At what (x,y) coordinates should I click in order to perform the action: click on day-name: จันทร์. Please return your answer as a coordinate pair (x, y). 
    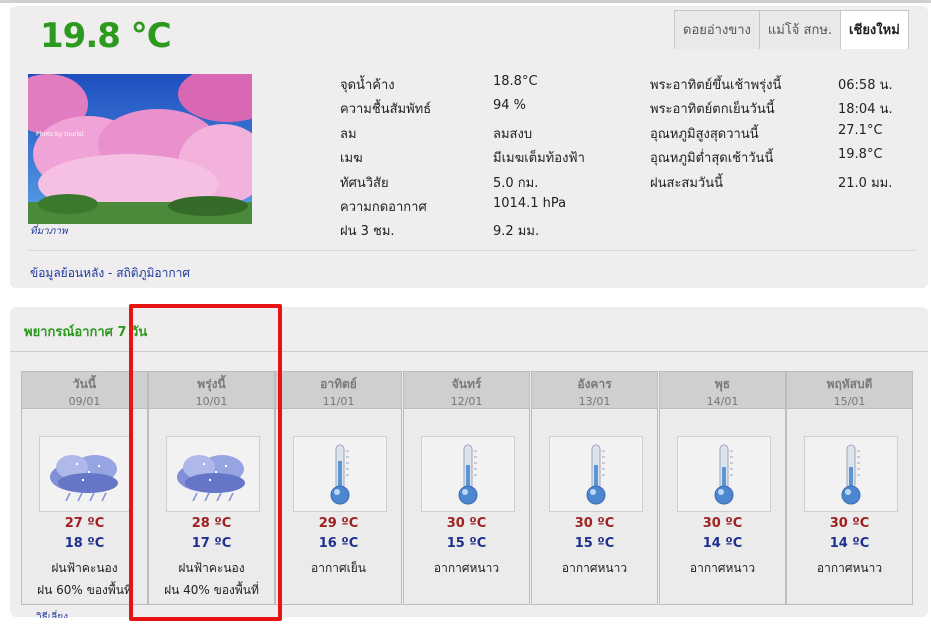
    Looking at the image, I should click on (466, 384).